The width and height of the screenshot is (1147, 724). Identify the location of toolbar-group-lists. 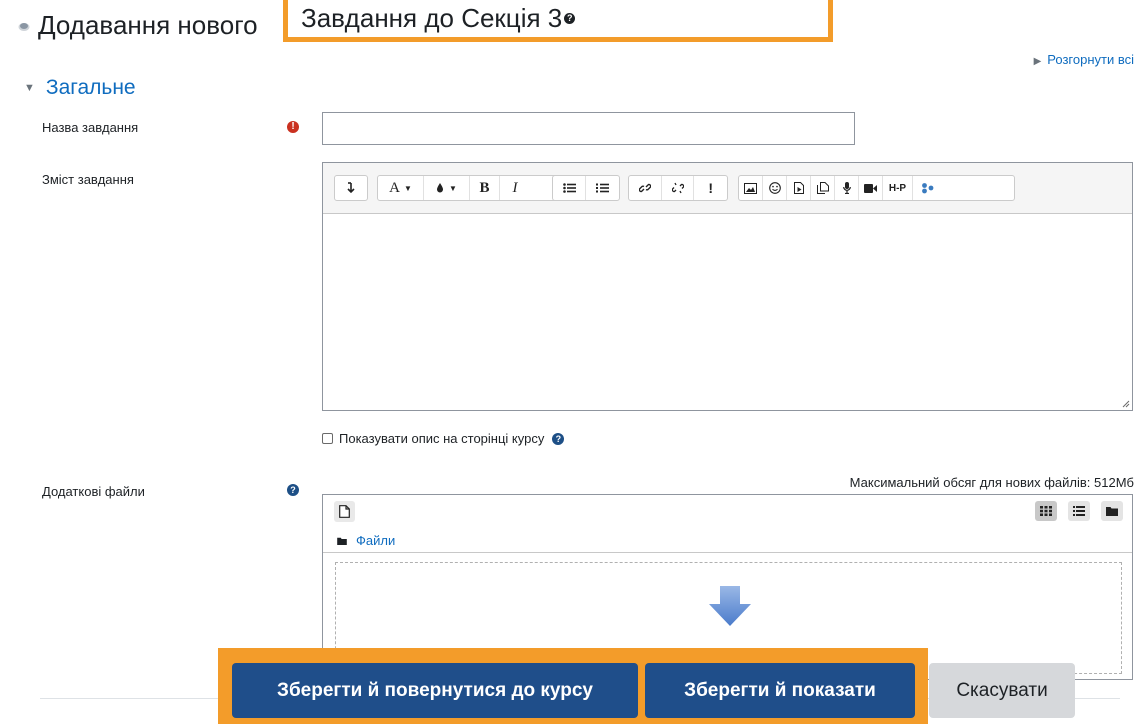
(586, 188).